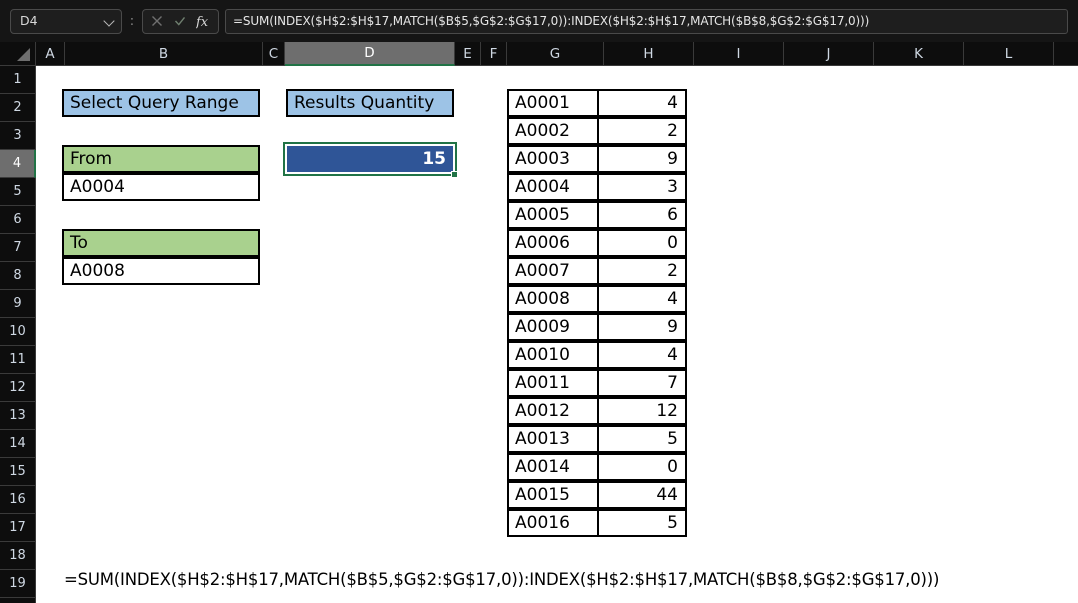 This screenshot has height=603, width=1078. I want to click on table-row: 6, so click(642, 215).